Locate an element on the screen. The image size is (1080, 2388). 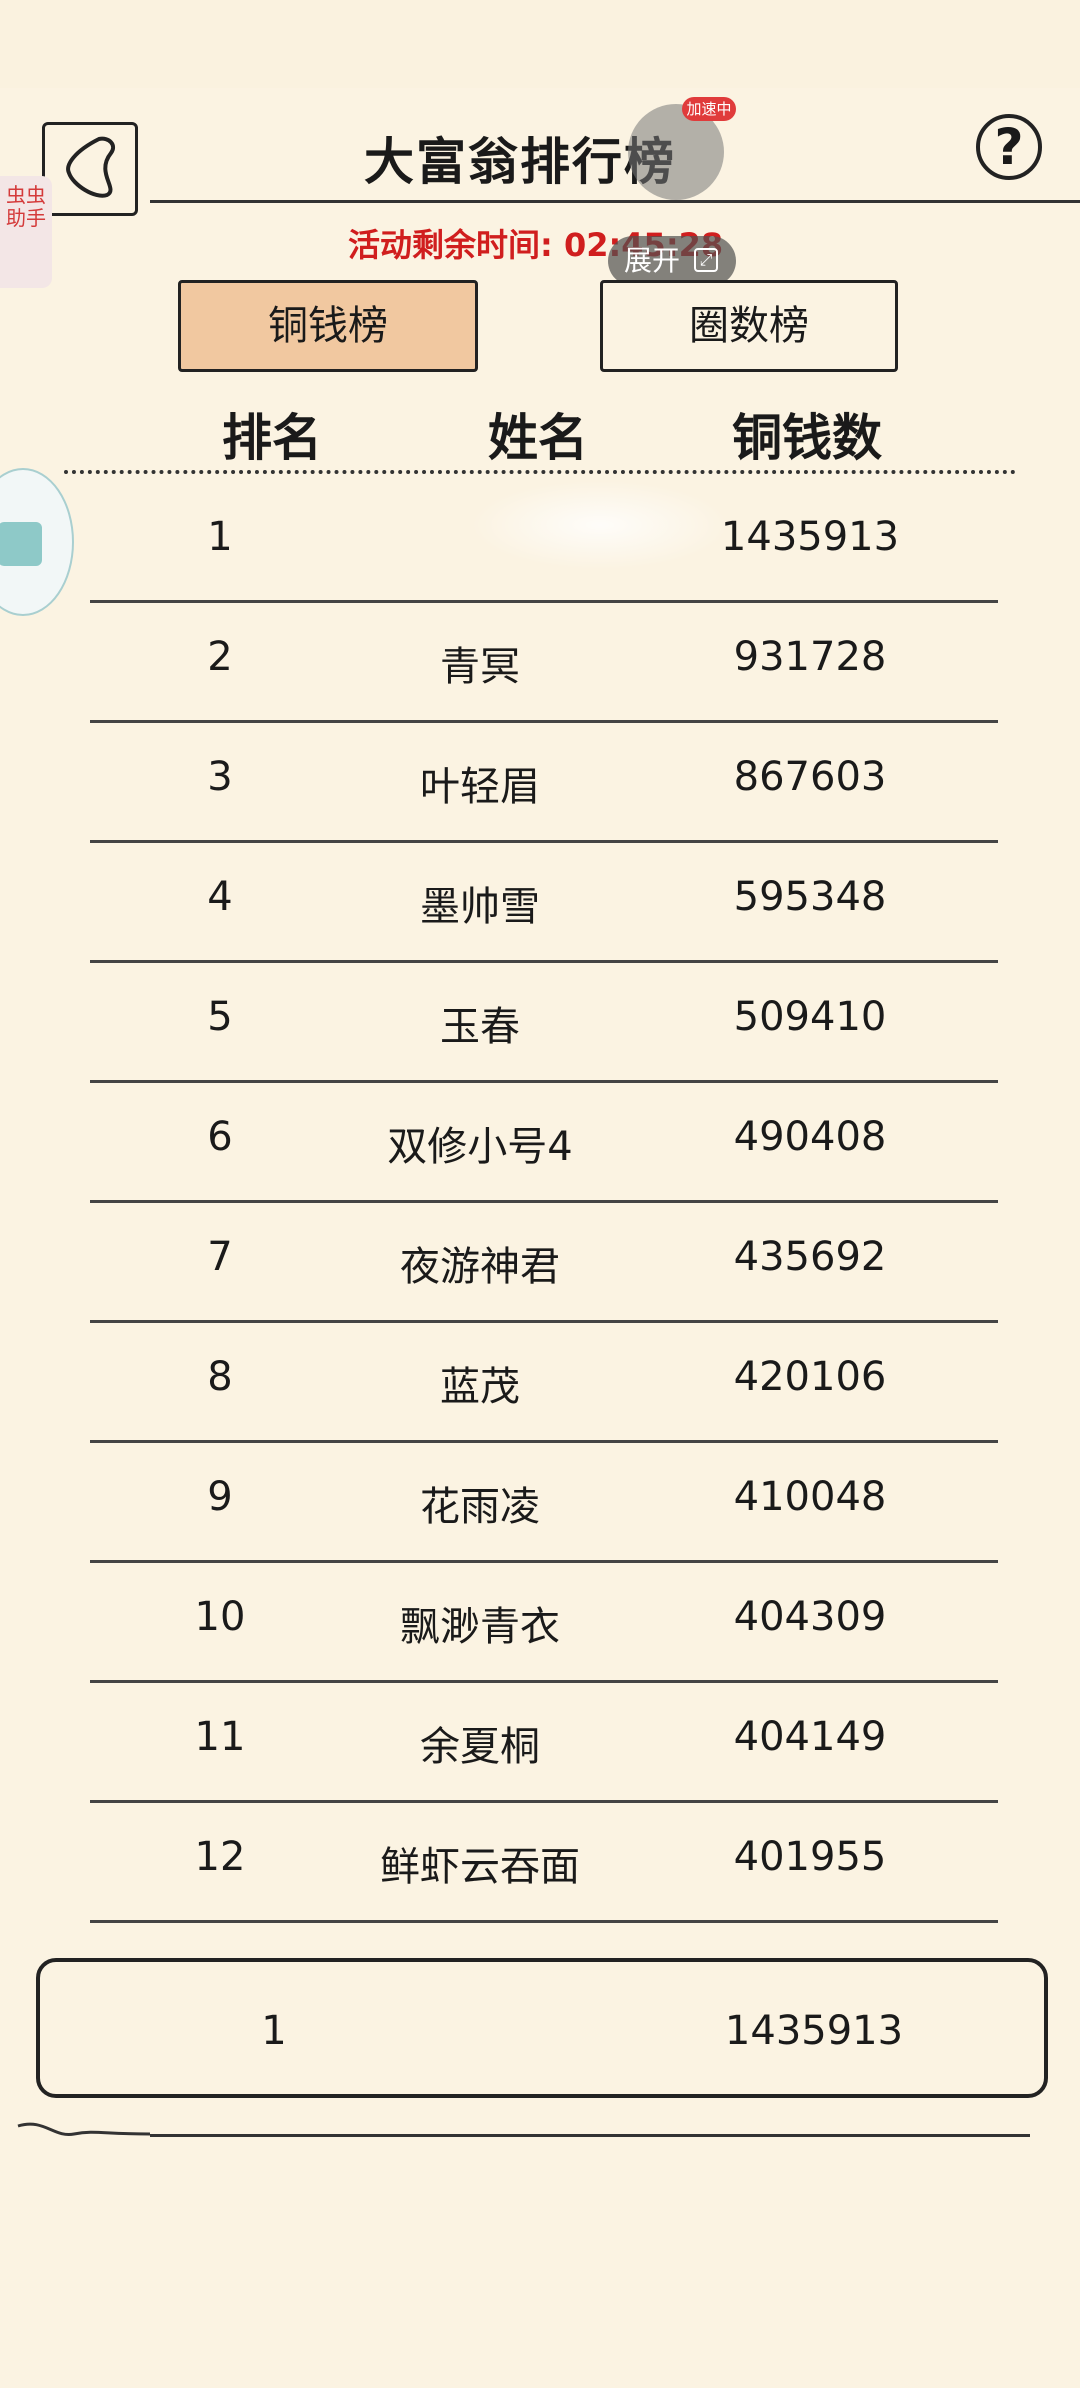
header-divider is located at coordinates (615, 201).